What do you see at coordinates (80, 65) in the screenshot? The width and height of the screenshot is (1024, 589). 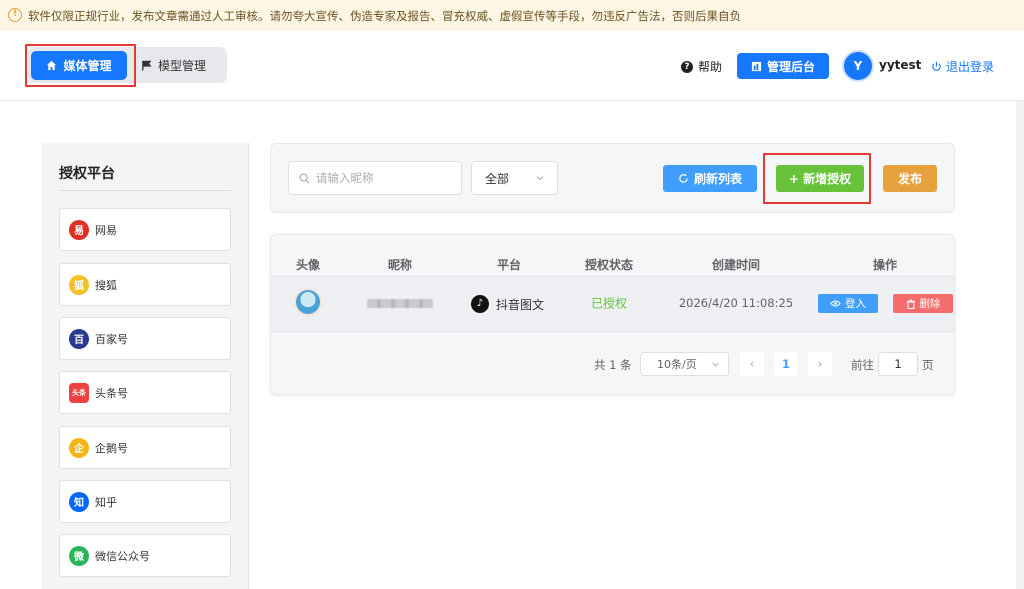 I see `media-tab-highlight` at bounding box center [80, 65].